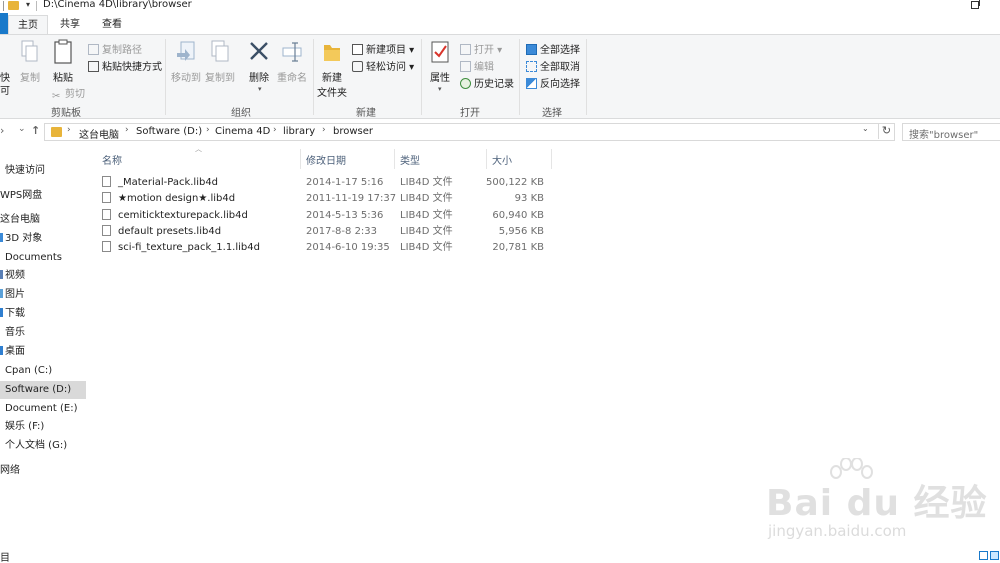 The height and width of the screenshot is (563, 1000). I want to click on tab-home: 主页, so click(28, 24).